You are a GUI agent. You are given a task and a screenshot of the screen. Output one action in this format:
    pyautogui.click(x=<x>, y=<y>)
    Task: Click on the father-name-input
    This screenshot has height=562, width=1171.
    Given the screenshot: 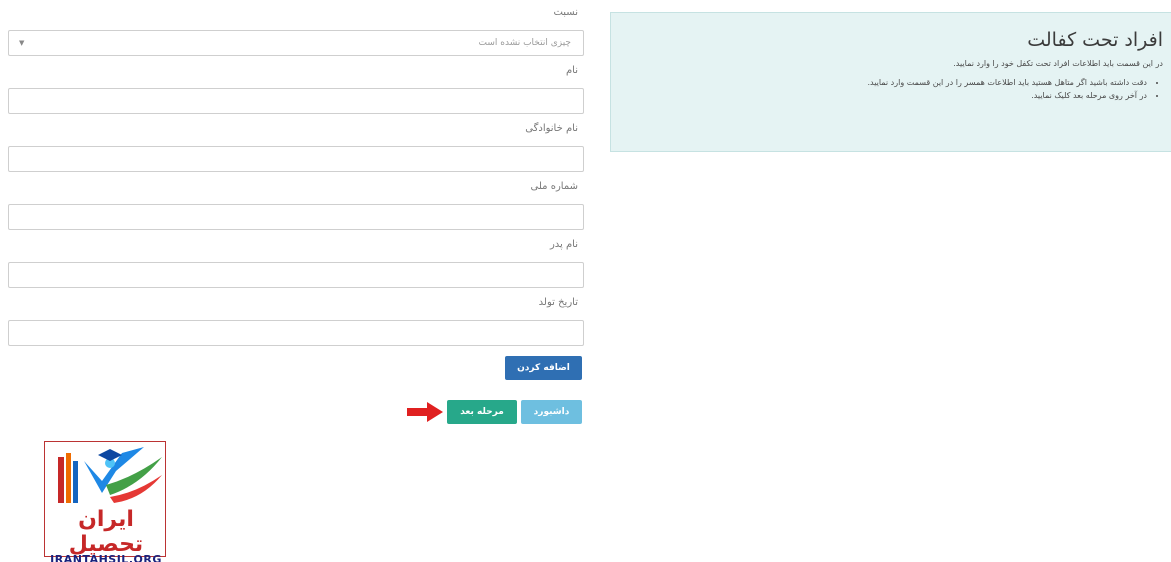 What is the action you would take?
    pyautogui.click(x=296, y=275)
    